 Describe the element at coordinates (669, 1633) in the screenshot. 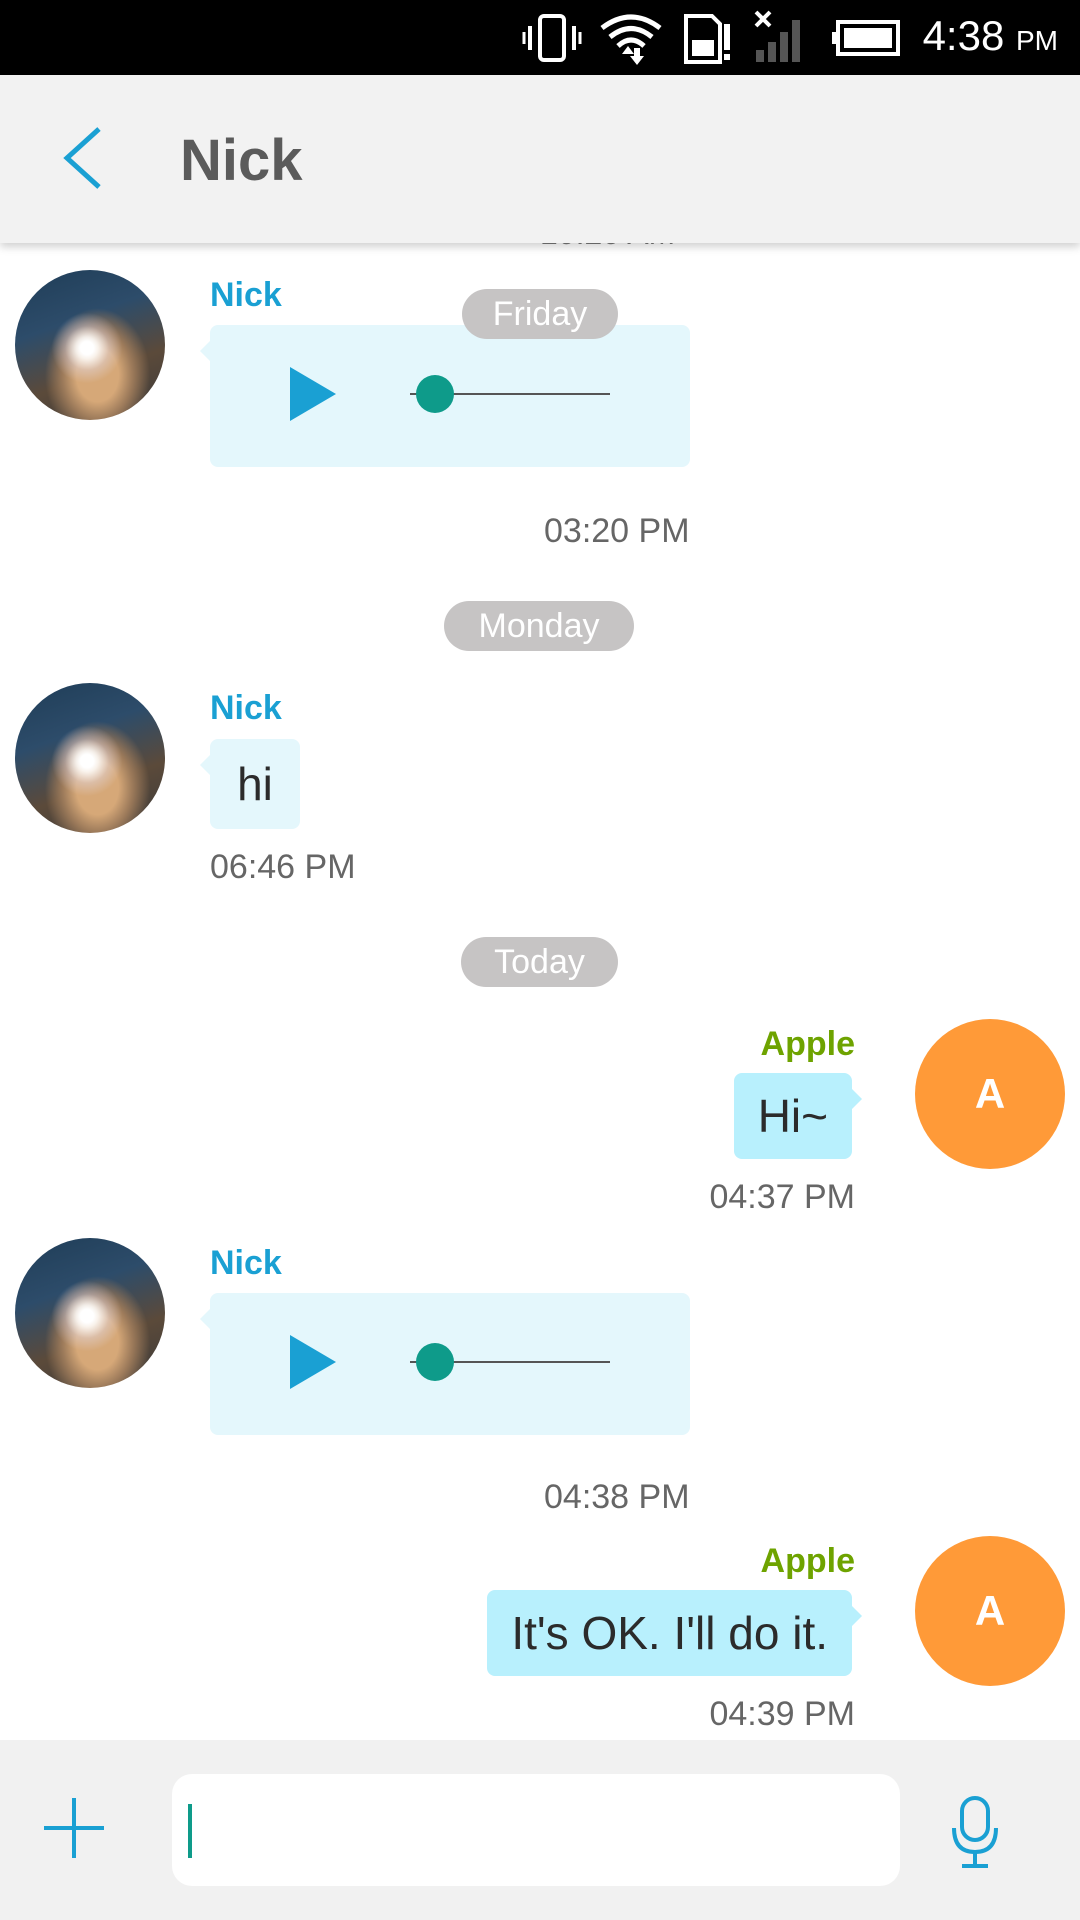

I see `message-text: It's OK. I'll do it.` at that location.